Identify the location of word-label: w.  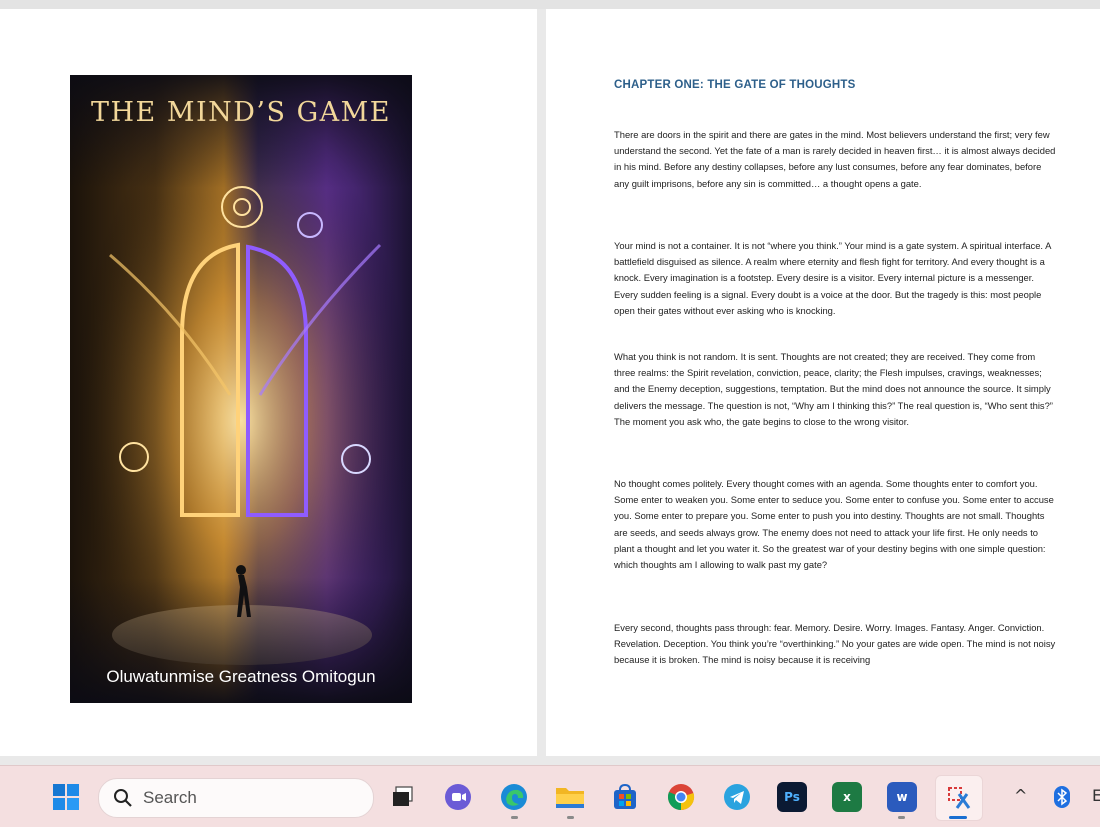
(902, 797).